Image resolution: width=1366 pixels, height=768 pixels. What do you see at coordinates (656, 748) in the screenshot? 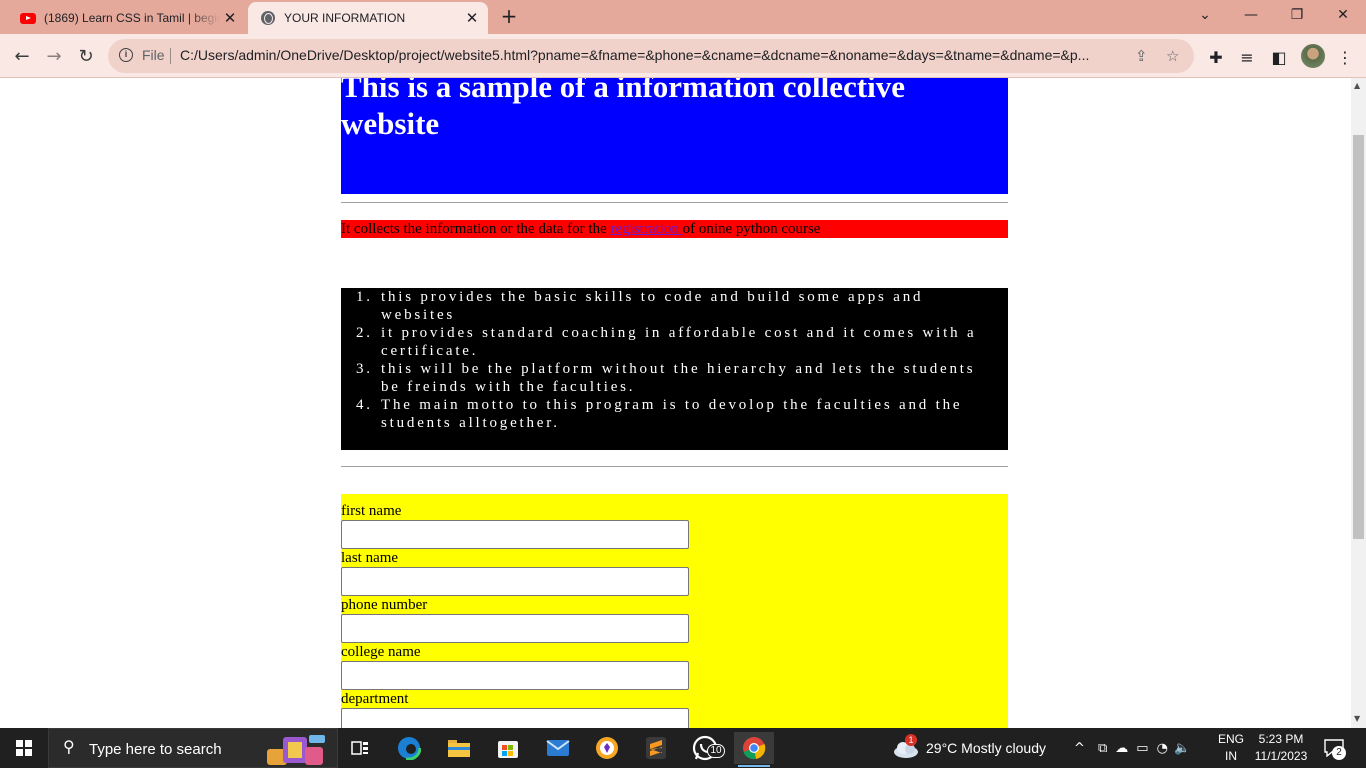
I see `sublime-text-icon` at bounding box center [656, 748].